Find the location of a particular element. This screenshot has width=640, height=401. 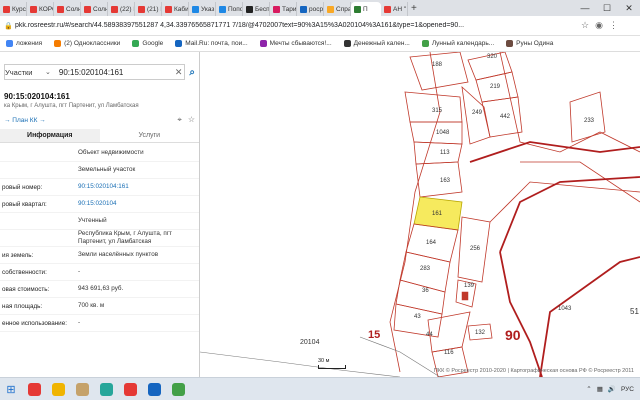

browser-tab: роср is located at coordinates (310, 9).